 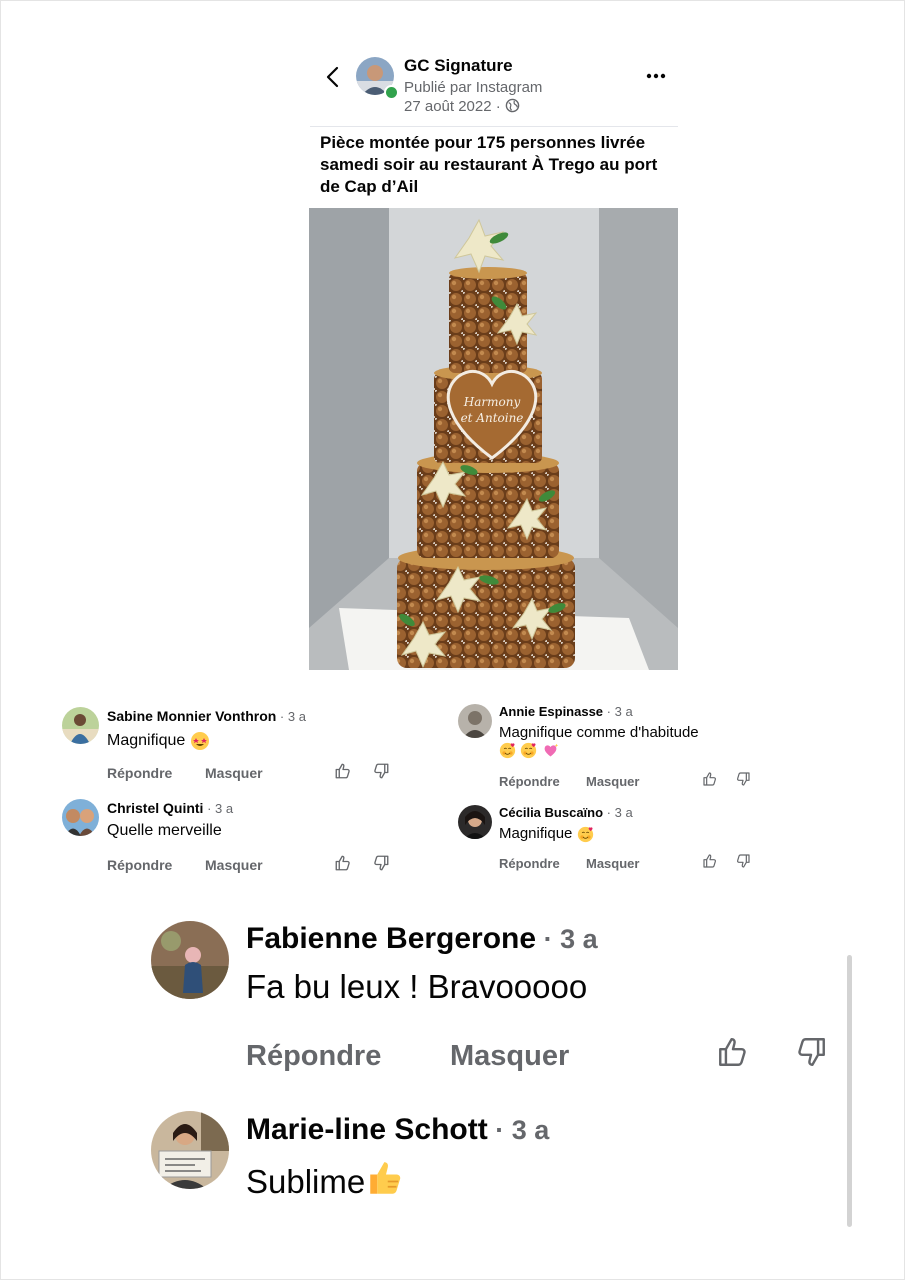 I want to click on page-name: GC Signature, so click(x=458, y=66).